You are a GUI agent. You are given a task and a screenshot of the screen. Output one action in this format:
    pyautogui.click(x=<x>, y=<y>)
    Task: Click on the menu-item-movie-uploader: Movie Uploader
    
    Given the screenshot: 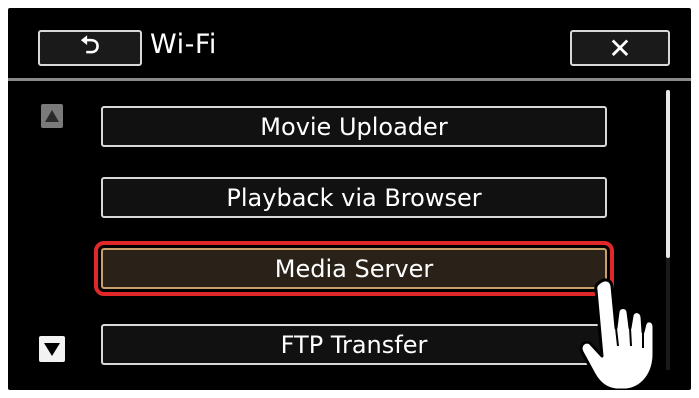 What is the action you would take?
    pyautogui.click(x=354, y=126)
    